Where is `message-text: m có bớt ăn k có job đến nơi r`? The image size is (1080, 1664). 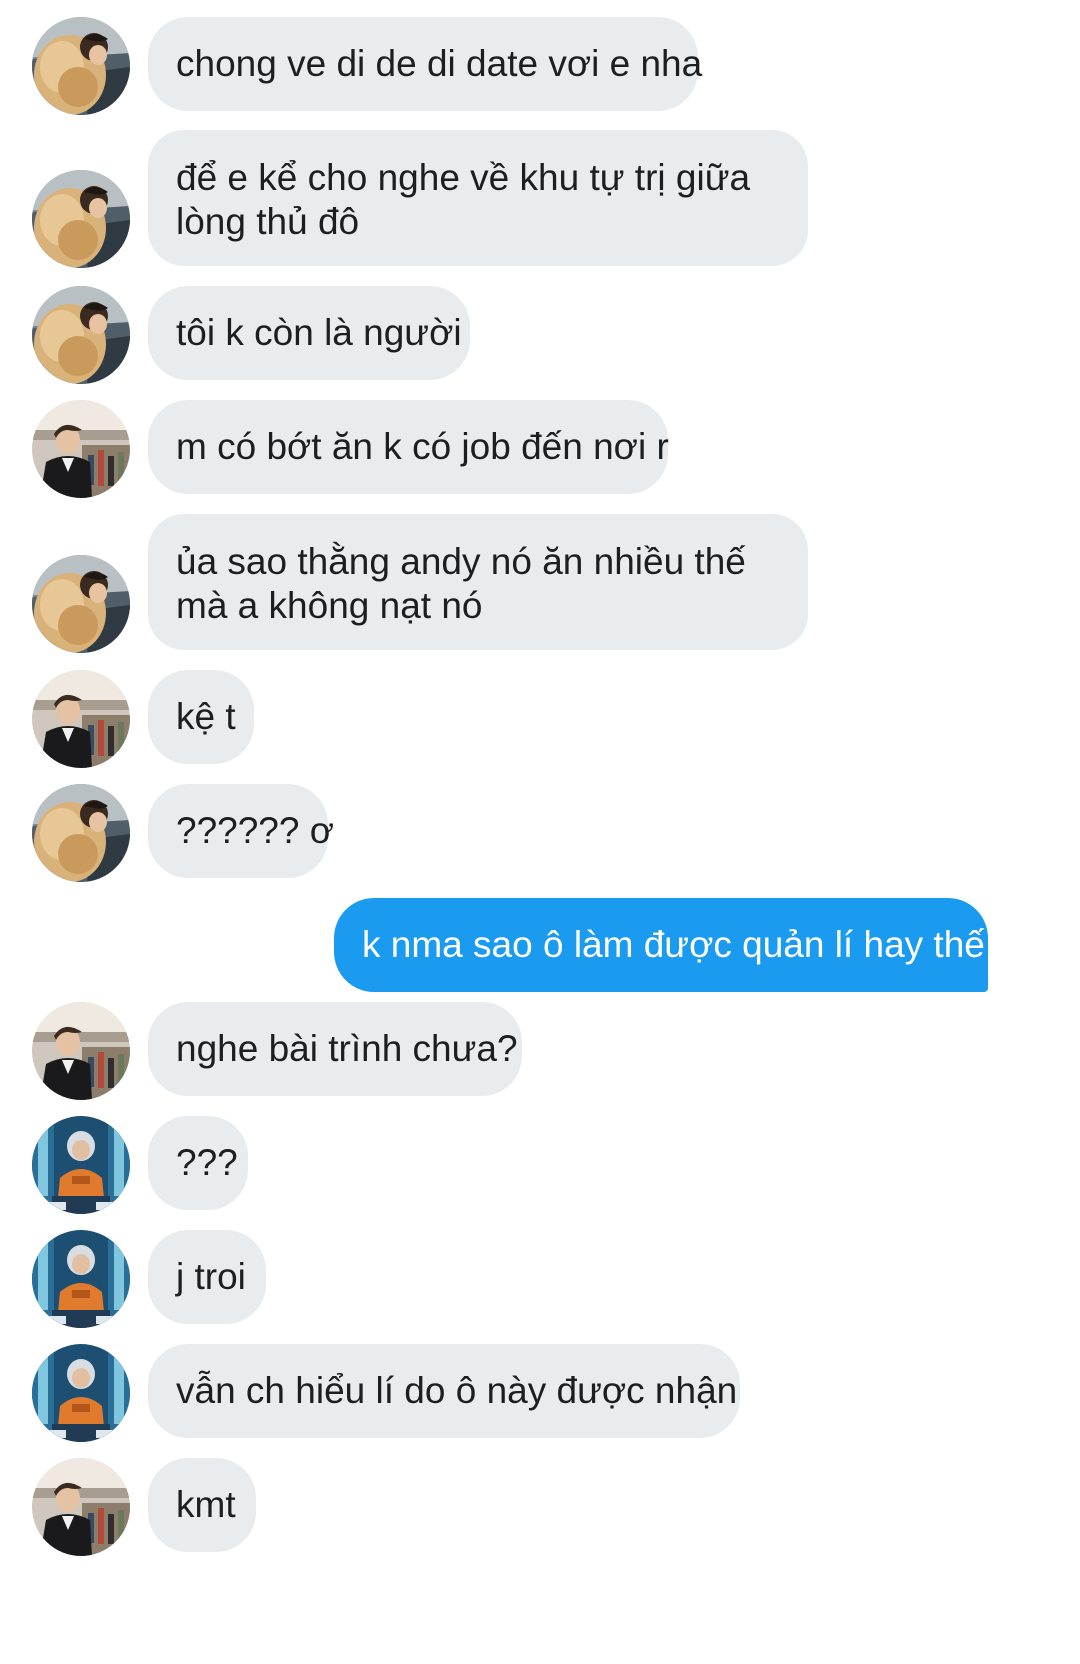
message-text: m có bớt ăn k có job đến nơi r is located at coordinates (422, 446).